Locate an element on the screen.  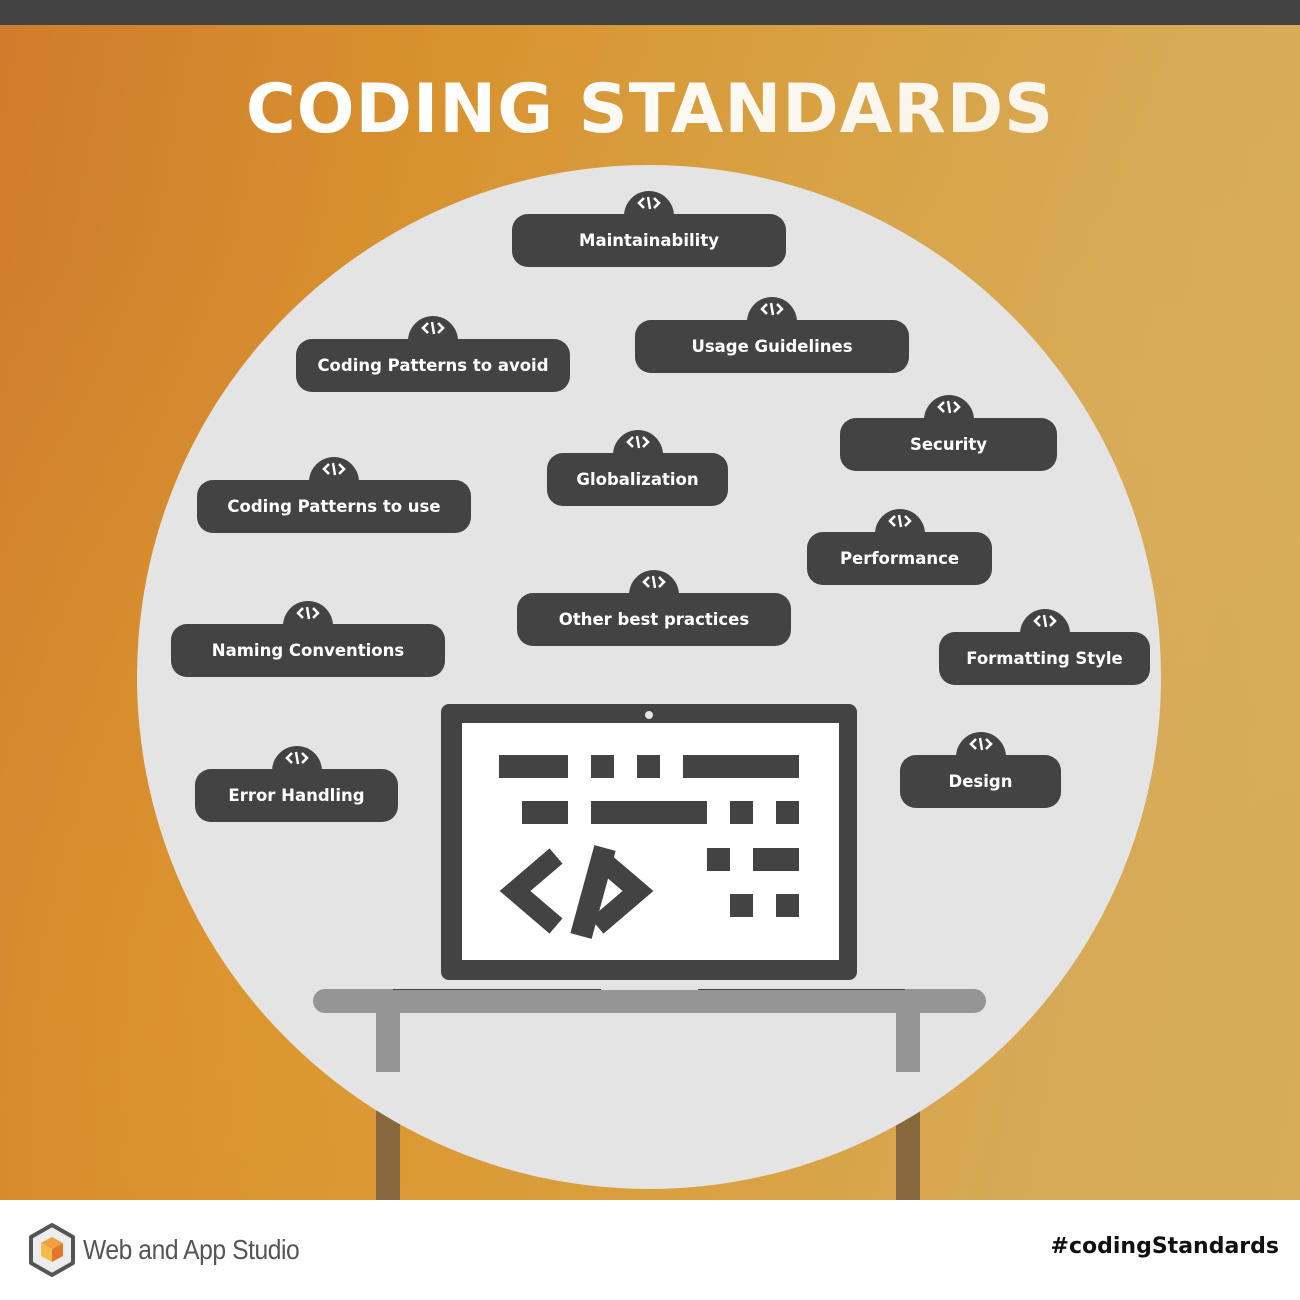
webcam-dot is located at coordinates (649, 715).